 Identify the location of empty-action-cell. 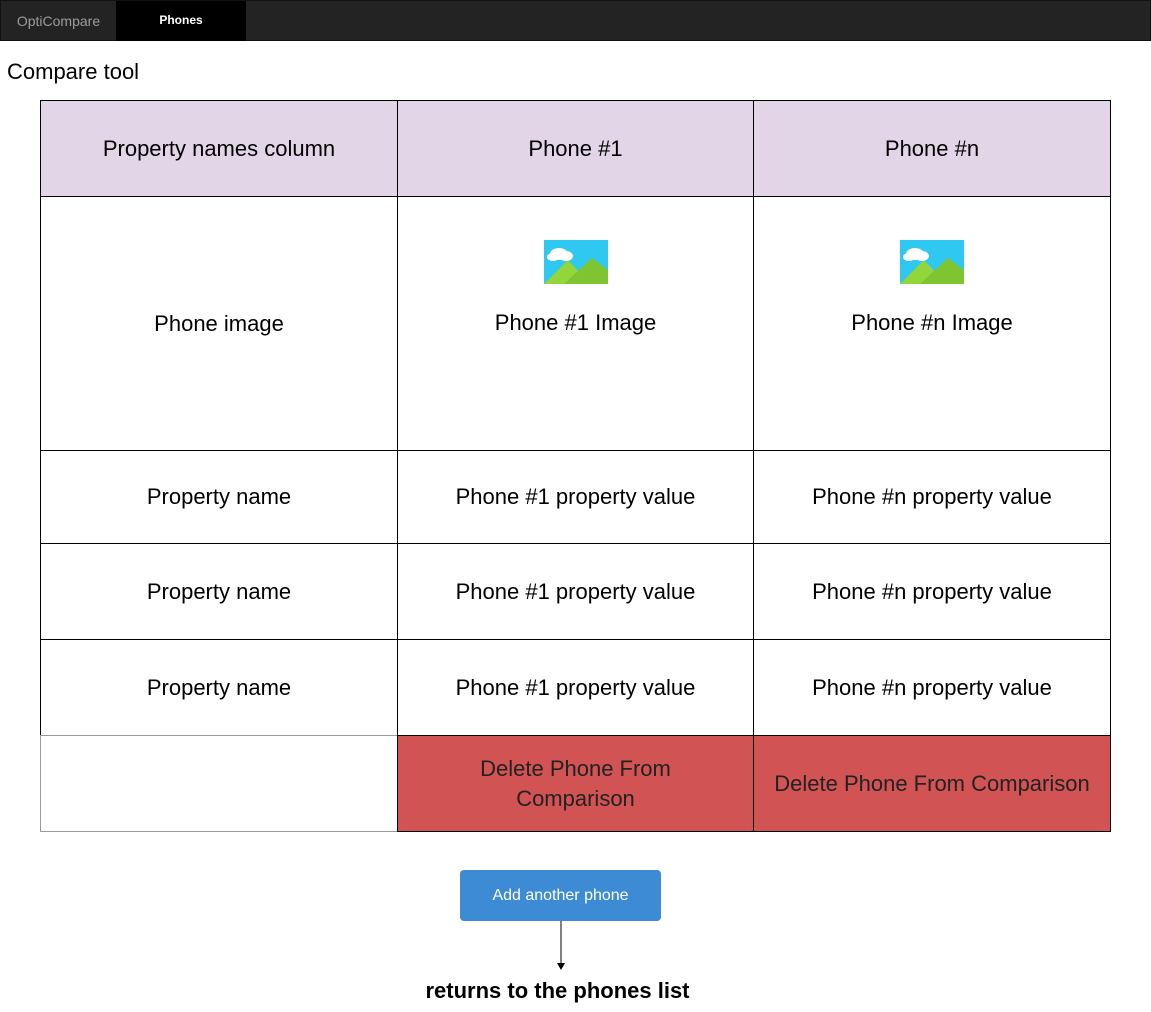
(219, 783).